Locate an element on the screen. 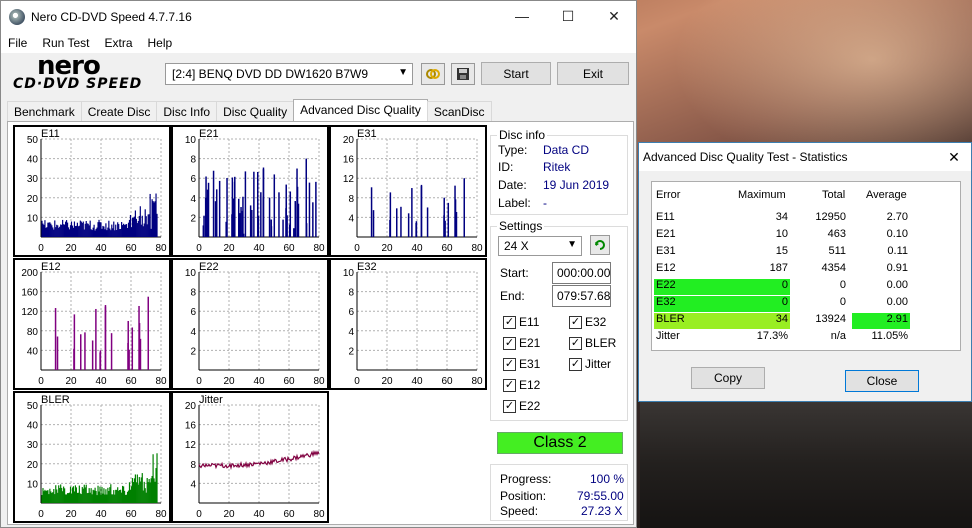  exit-button: Exit is located at coordinates (593, 73).